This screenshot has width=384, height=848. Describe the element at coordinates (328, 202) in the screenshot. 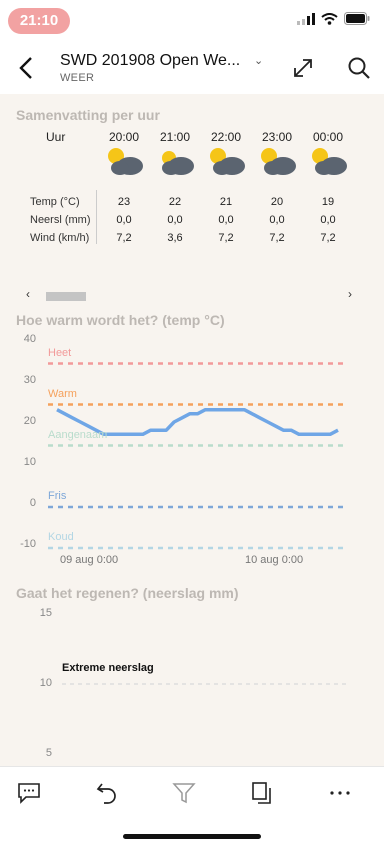

I see `table-cell: 19` at that location.